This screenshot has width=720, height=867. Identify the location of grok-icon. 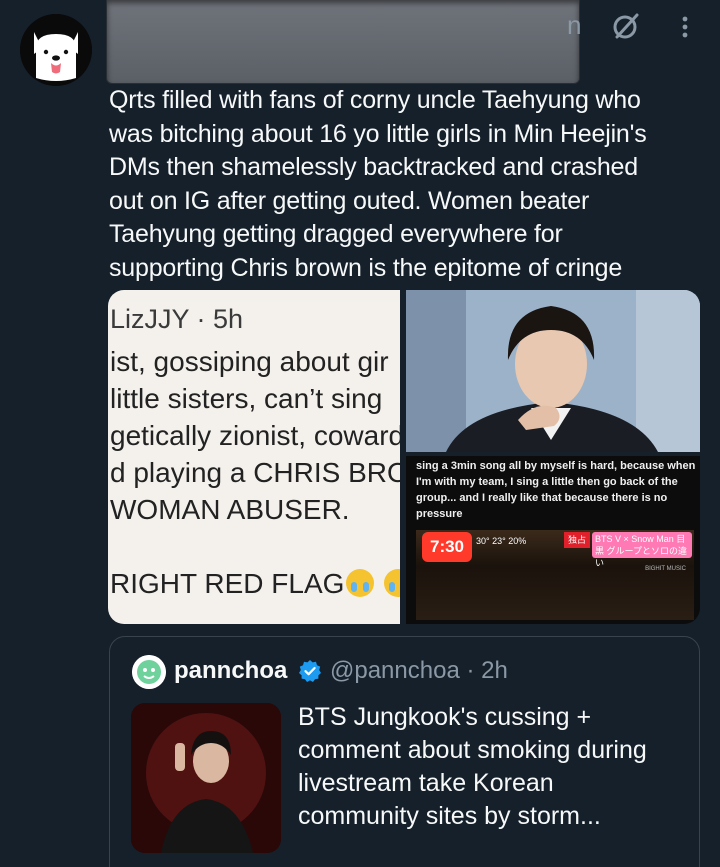
(626, 26).